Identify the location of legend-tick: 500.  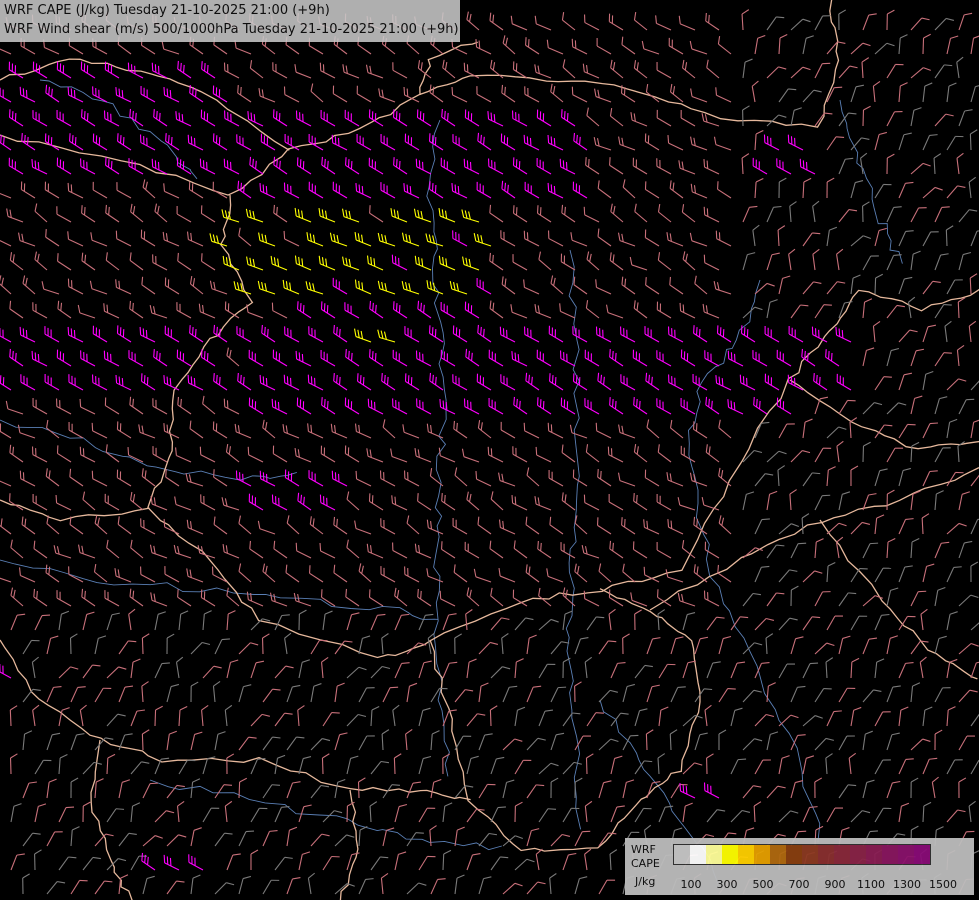
(763, 884).